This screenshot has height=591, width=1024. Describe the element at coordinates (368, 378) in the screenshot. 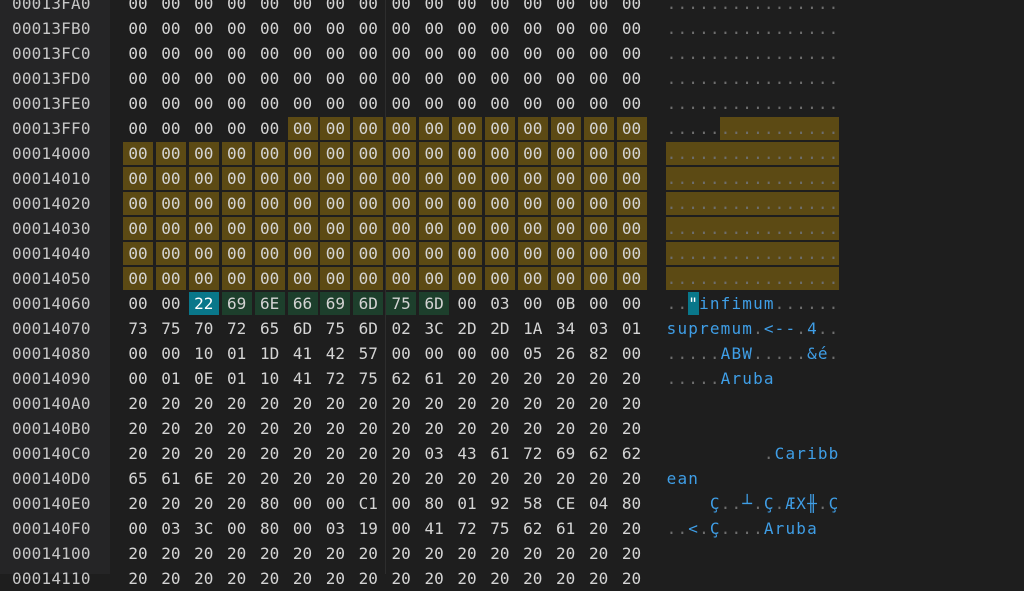

I see `hex-byte: 75` at that location.